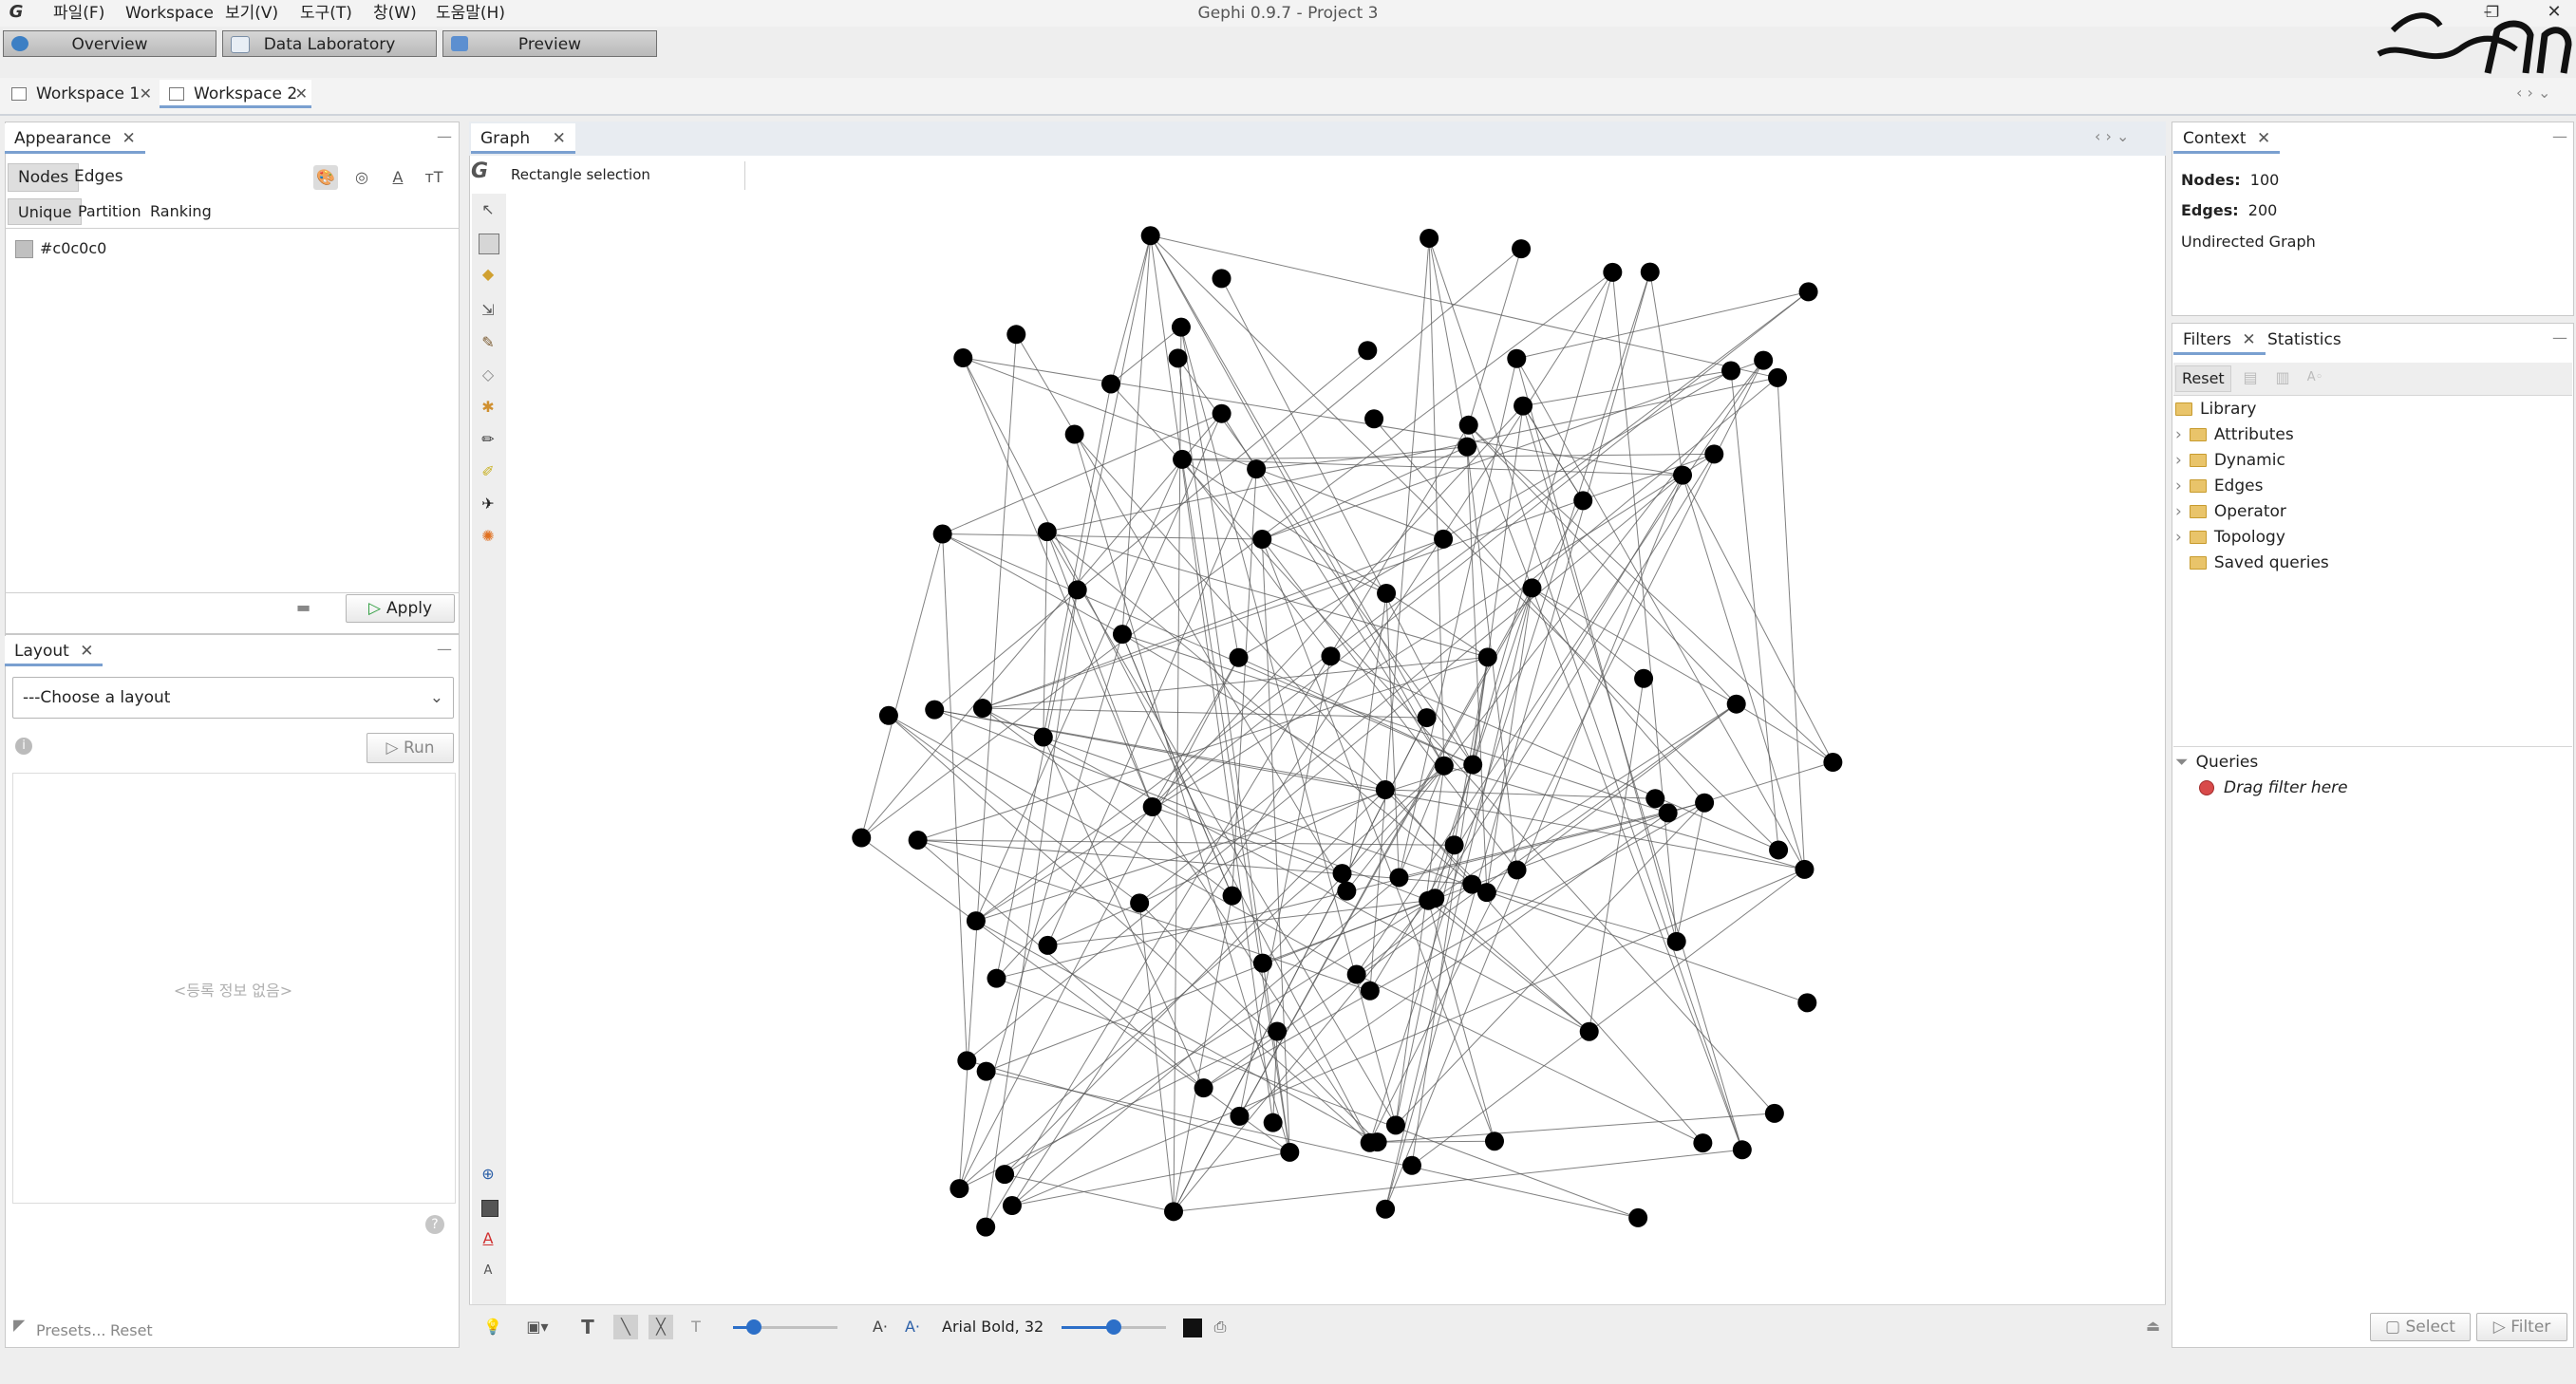  Describe the element at coordinates (492, 1327) in the screenshot. I see `light-bulb-icon: 💡` at that location.